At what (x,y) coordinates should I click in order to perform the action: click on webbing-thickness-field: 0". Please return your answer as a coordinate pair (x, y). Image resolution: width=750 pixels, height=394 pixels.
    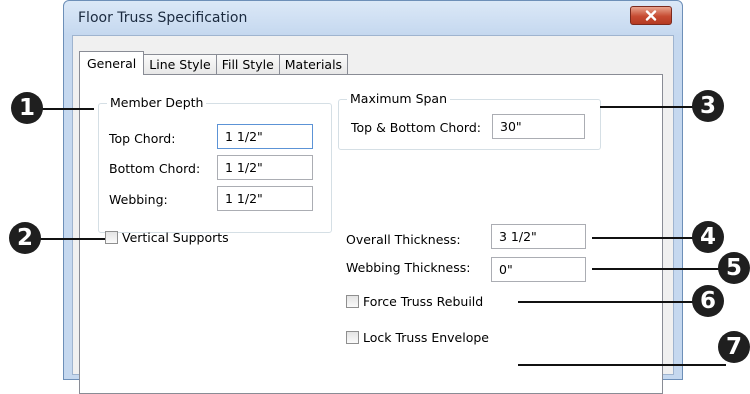
    Looking at the image, I should click on (538, 269).